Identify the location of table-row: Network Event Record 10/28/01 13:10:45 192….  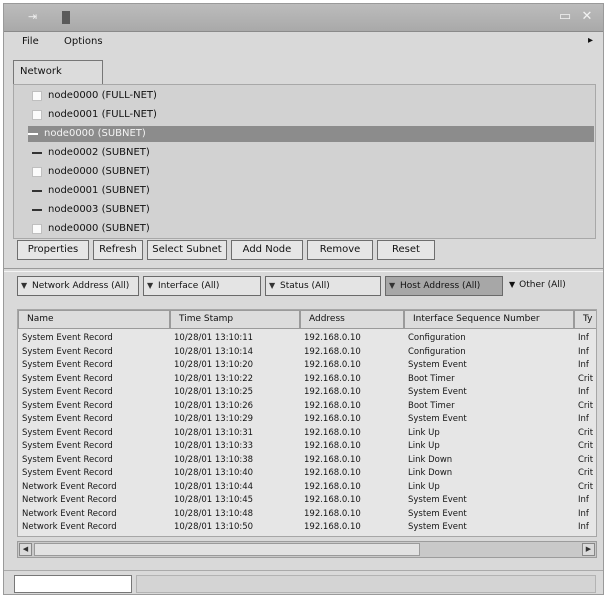
(307, 500).